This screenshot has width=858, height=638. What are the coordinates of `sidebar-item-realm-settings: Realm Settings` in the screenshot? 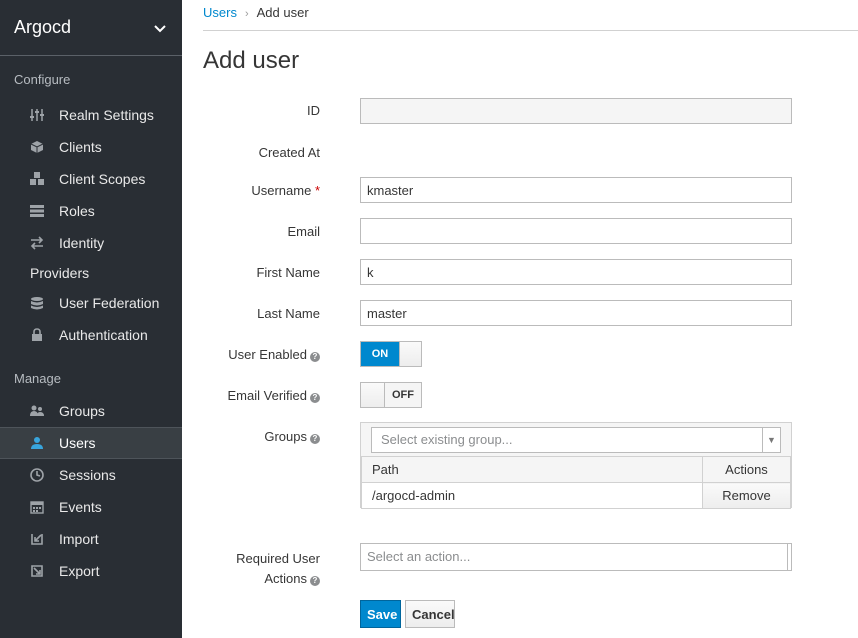 It's located at (91, 115).